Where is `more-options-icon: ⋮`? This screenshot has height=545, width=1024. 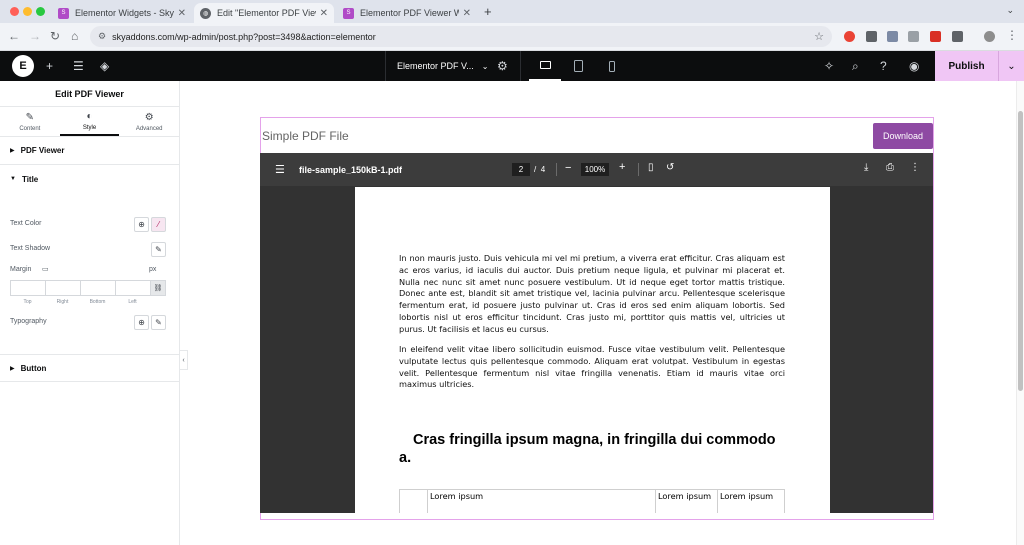 more-options-icon: ⋮ is located at coordinates (915, 167).